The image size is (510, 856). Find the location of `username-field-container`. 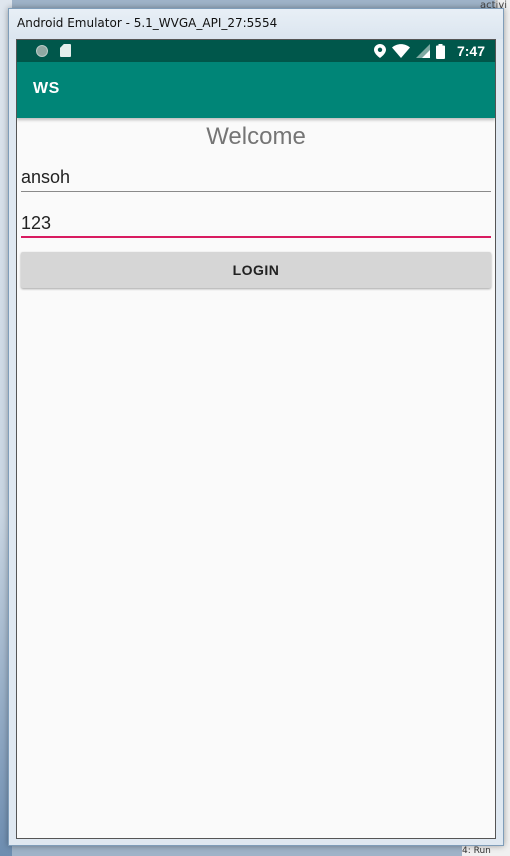

username-field-container is located at coordinates (256, 175).